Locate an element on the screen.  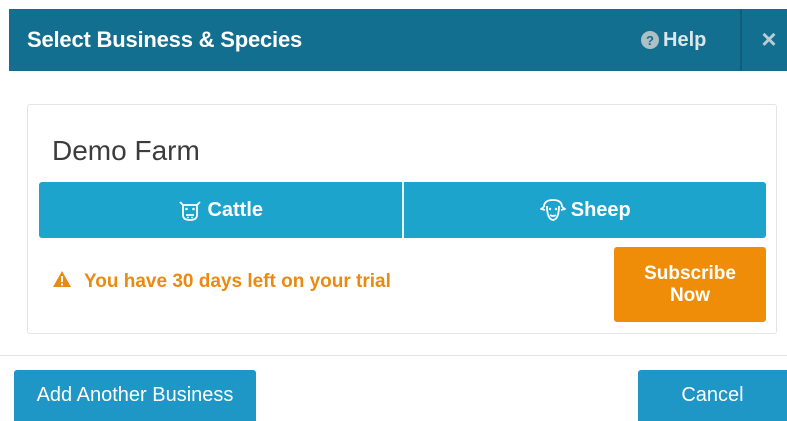
species-button-sheep: Sheep is located at coordinates (584, 210).